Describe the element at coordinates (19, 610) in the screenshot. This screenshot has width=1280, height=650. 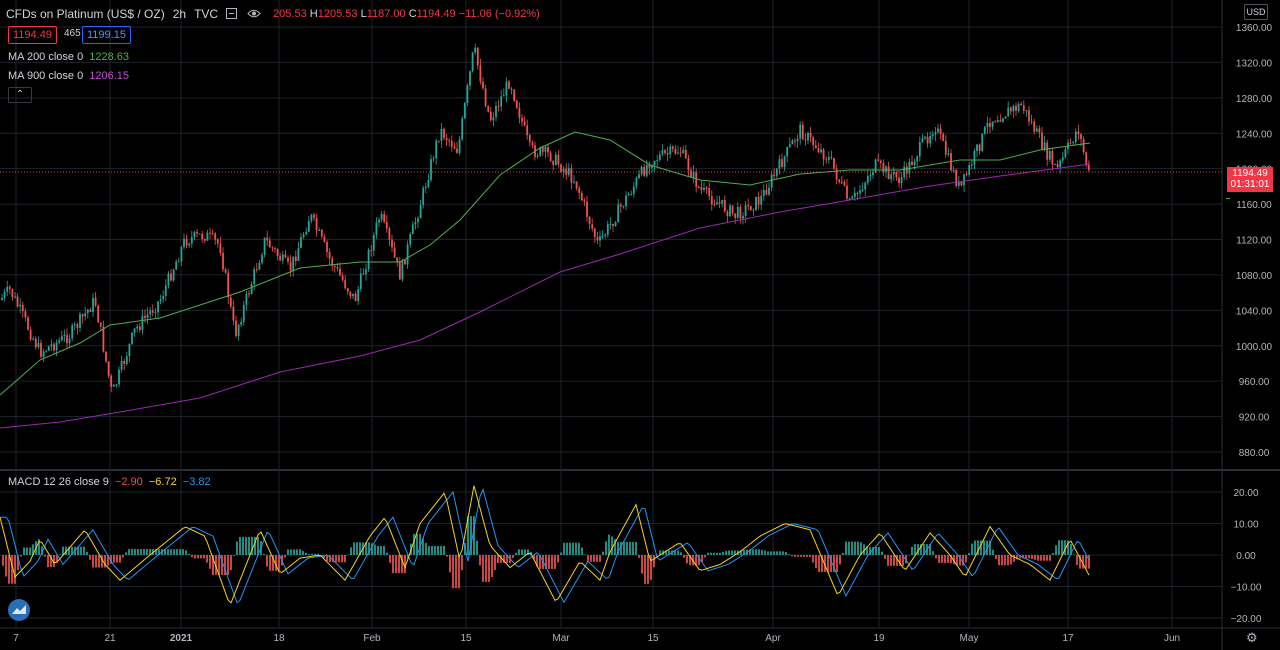
I see `tradingview-logo-icon` at that location.